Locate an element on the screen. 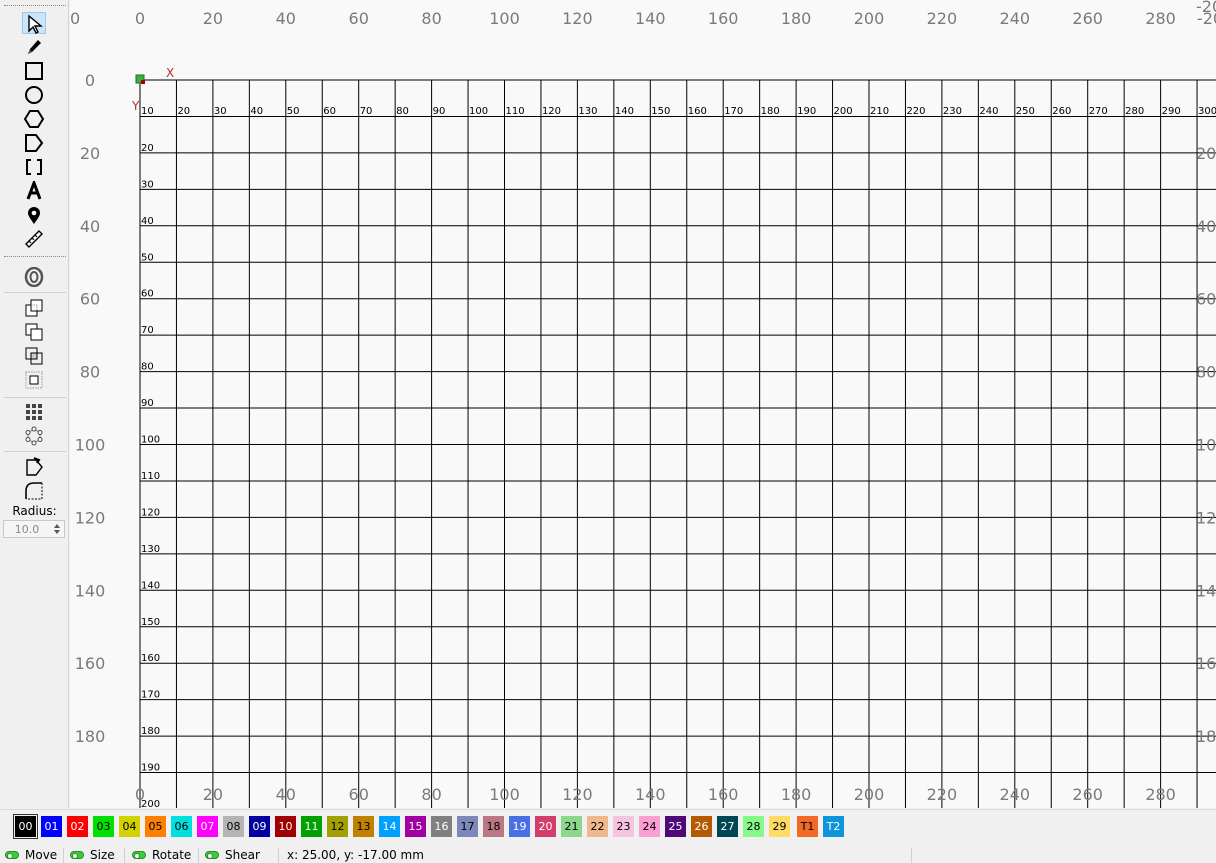  color-swatch-18: 18 is located at coordinates (493, 826).